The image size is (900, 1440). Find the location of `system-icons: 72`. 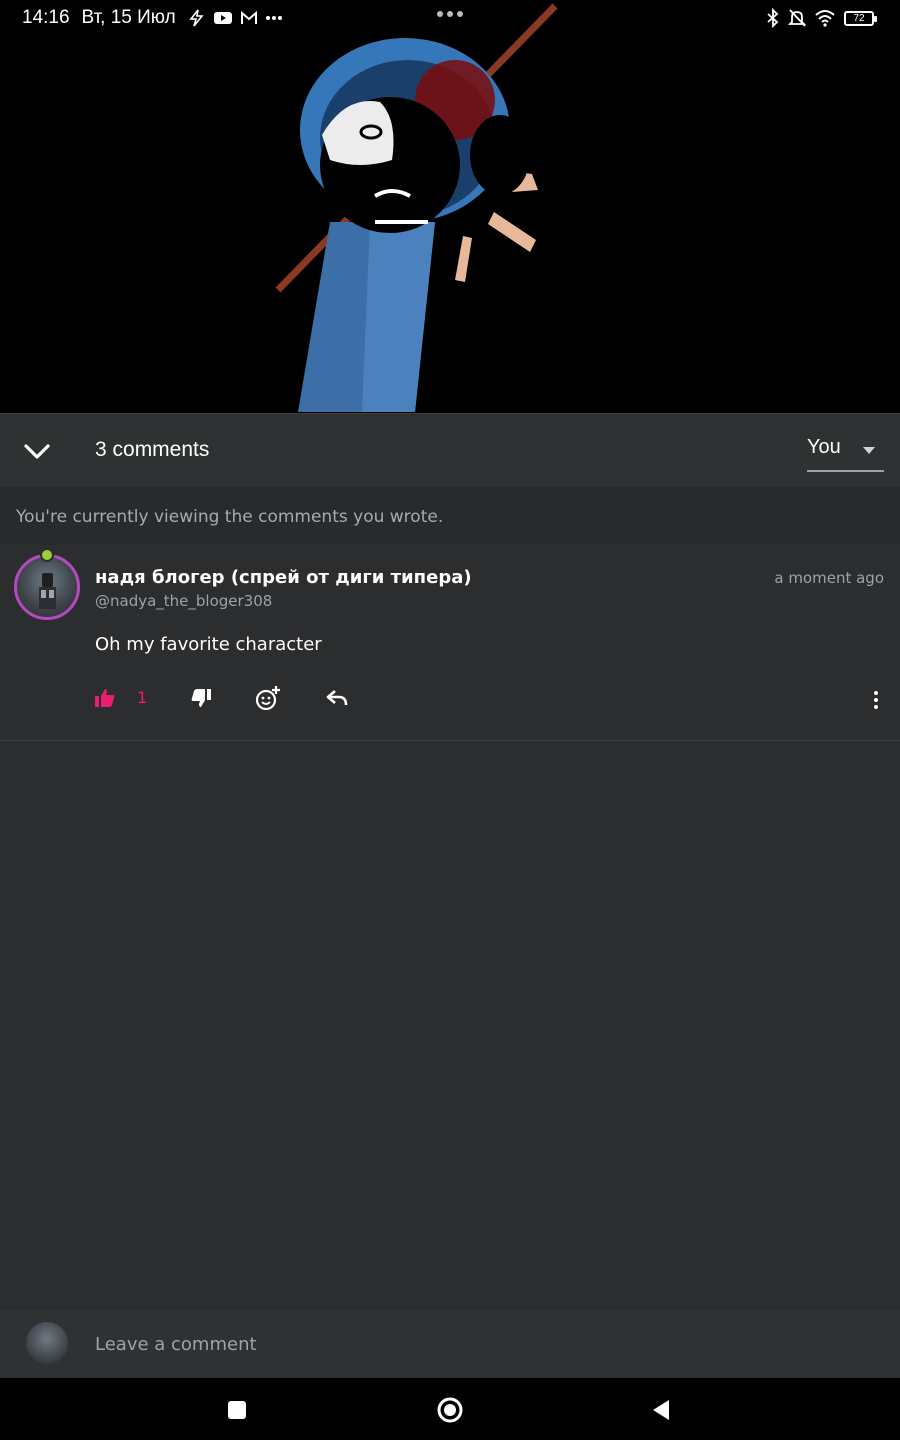

system-icons: 72 is located at coordinates (821, 18).